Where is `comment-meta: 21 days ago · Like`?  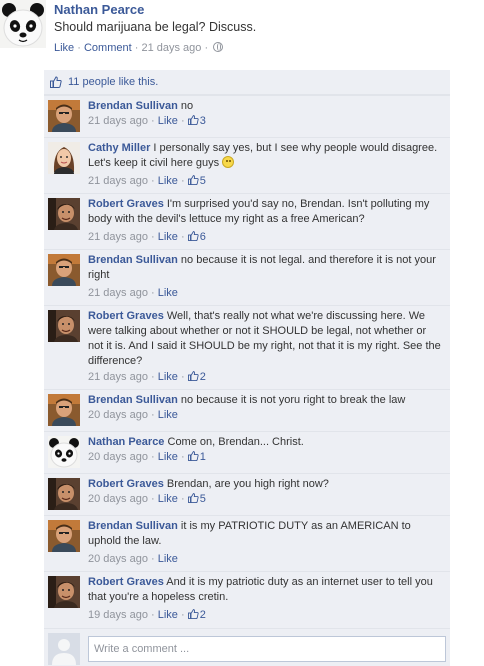
comment-meta: 21 days ago · Like is located at coordinates (133, 293).